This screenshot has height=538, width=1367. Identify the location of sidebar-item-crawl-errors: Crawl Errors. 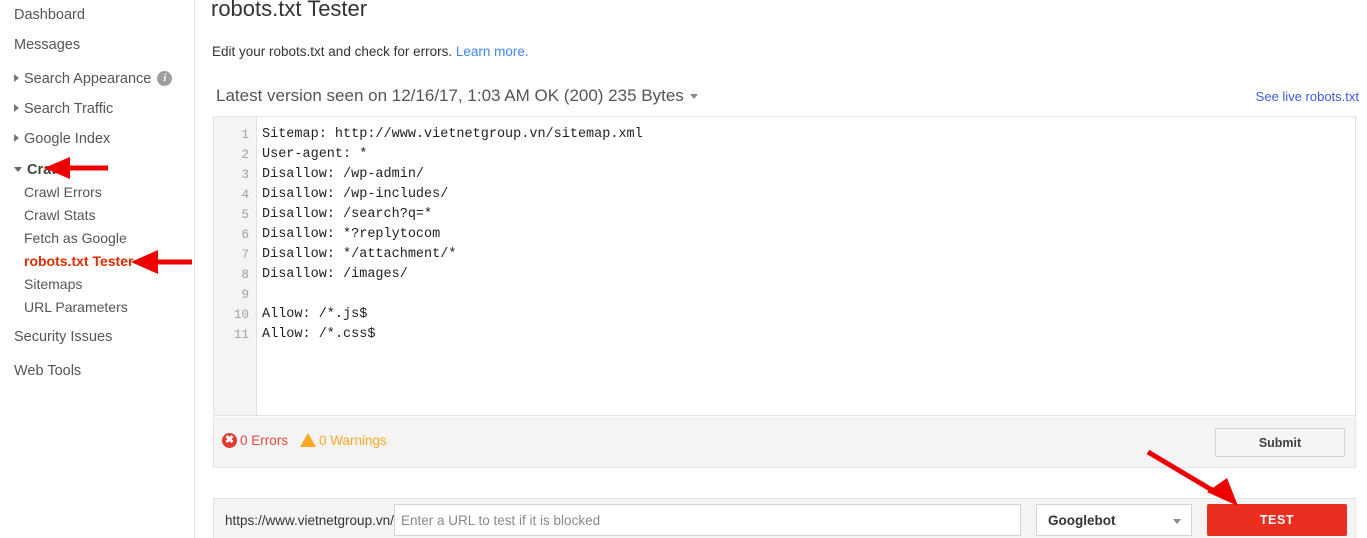
(97, 192).